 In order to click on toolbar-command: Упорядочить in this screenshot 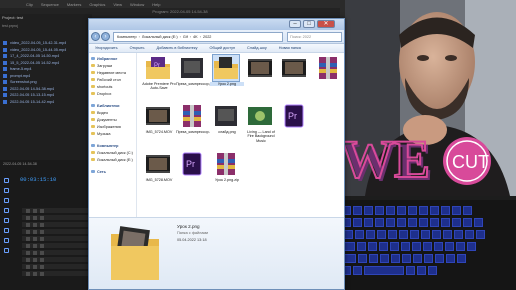, I will do `click(106, 48)`.